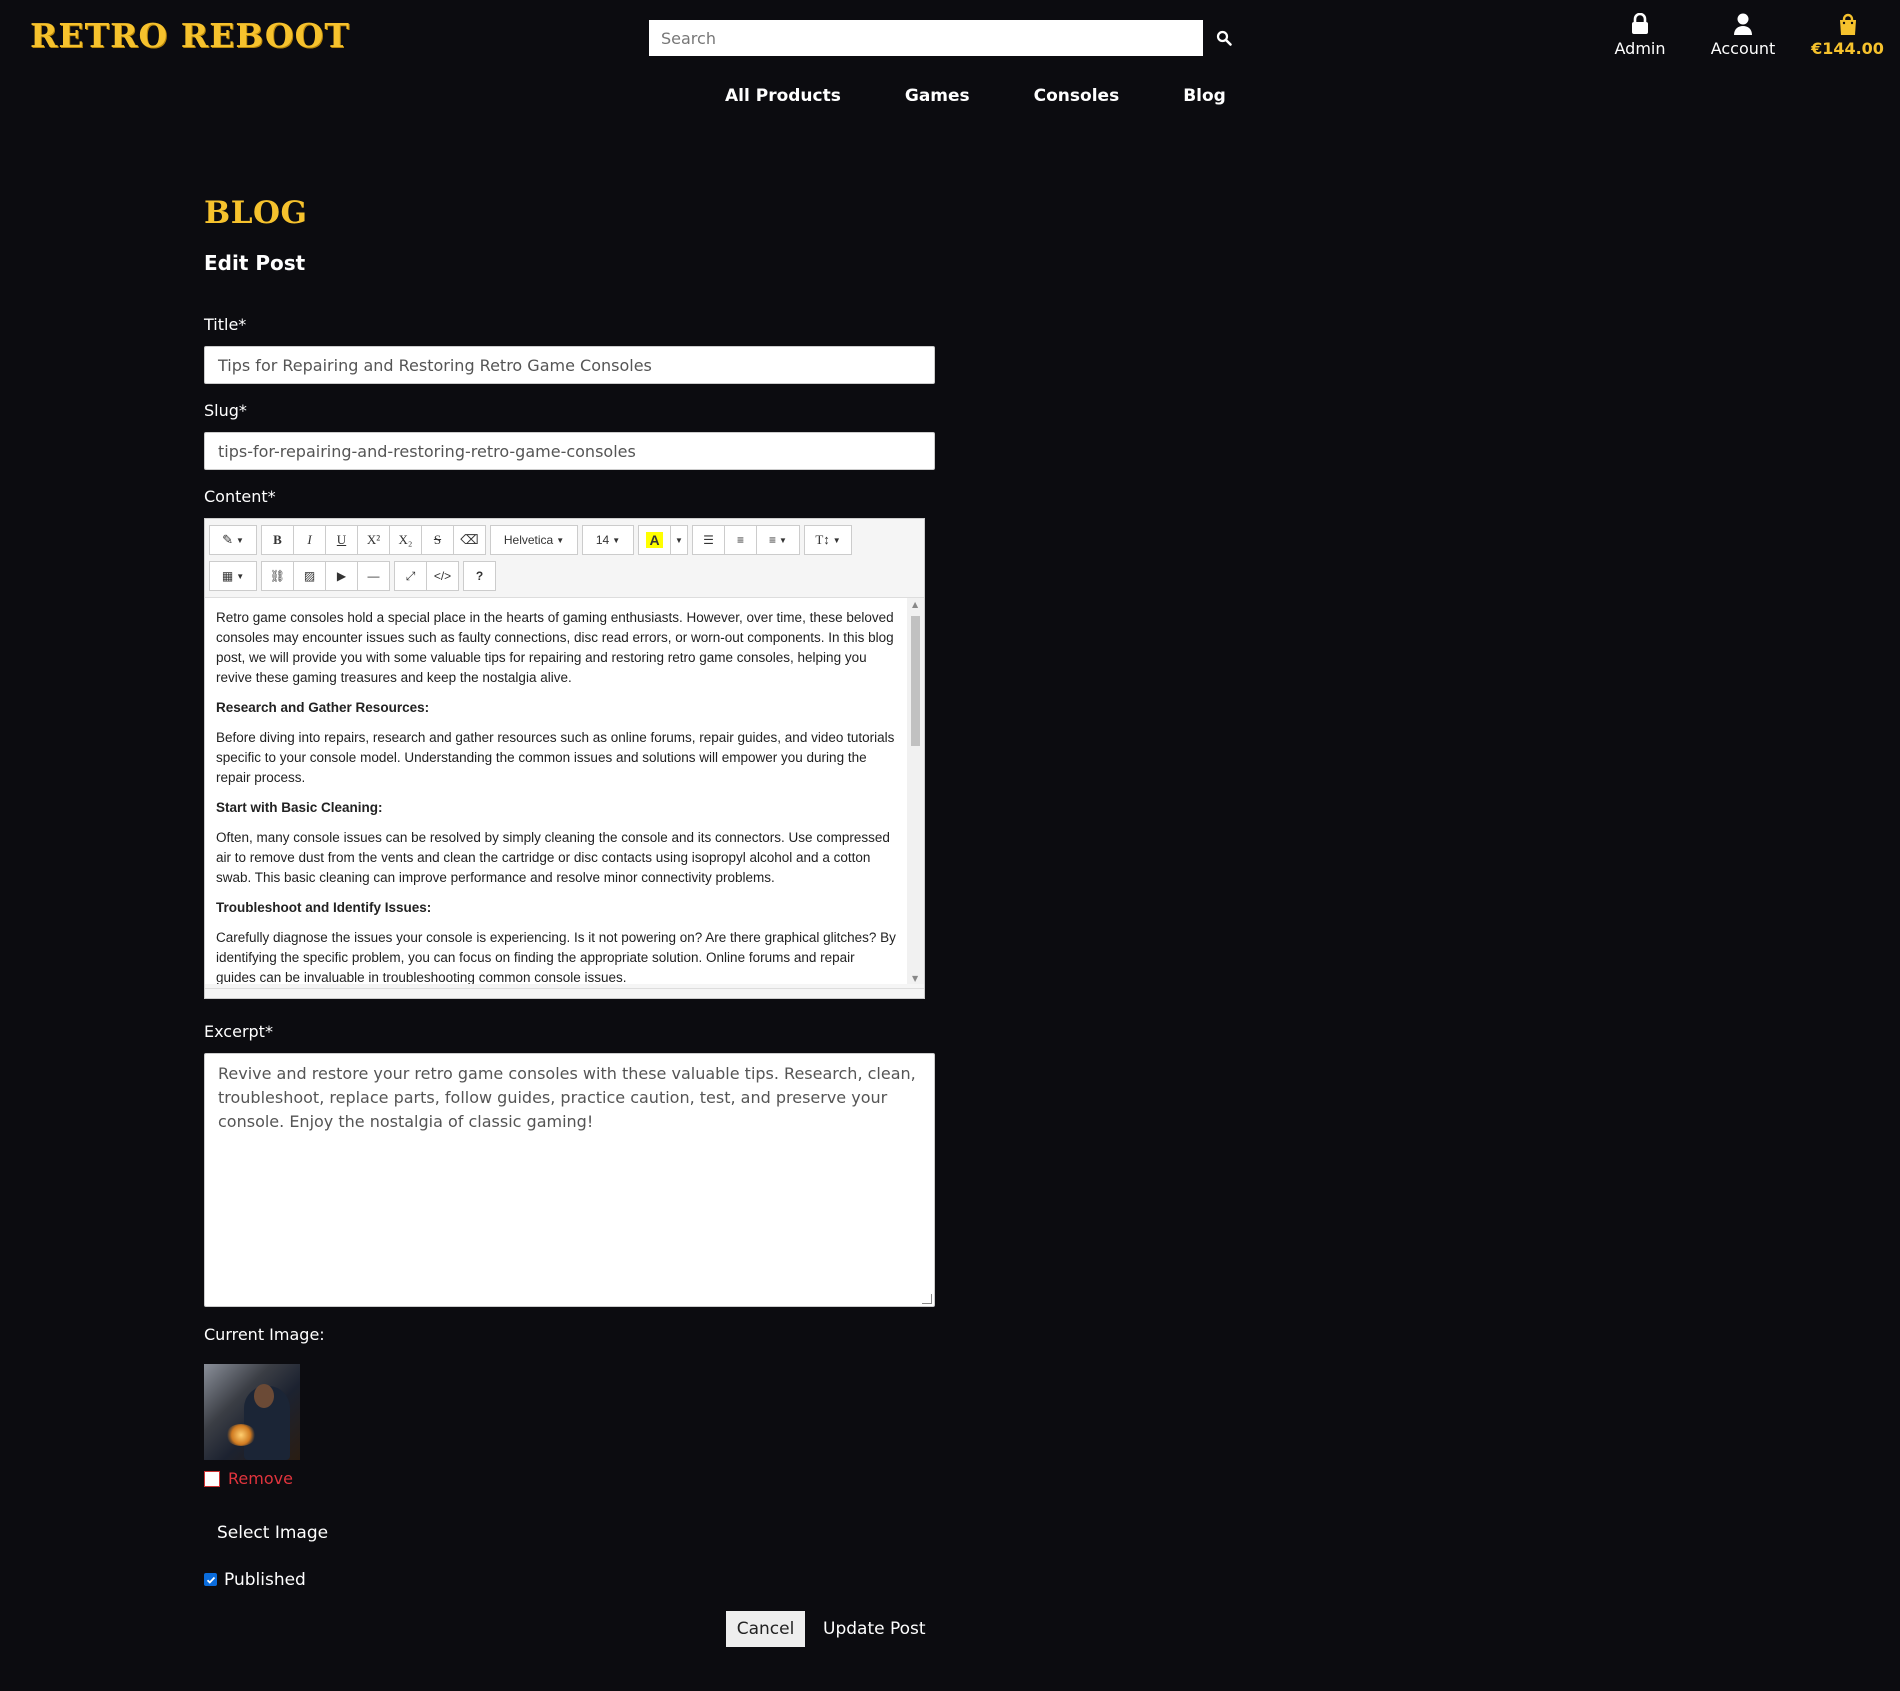 The image size is (1900, 1691). I want to click on eraser-icon: ⌫, so click(469, 539).